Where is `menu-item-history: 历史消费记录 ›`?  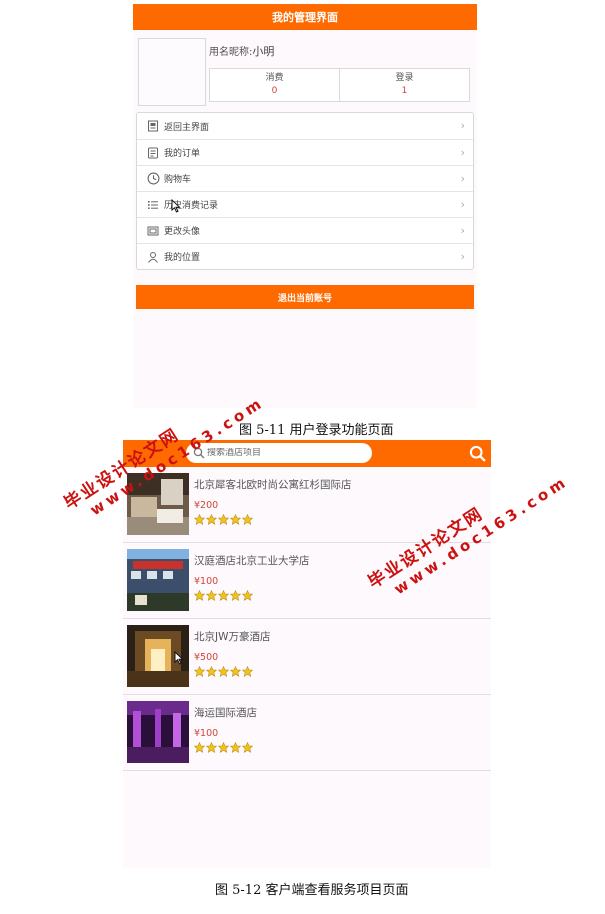
menu-item-history: 历史消费记录 › is located at coordinates (305, 204).